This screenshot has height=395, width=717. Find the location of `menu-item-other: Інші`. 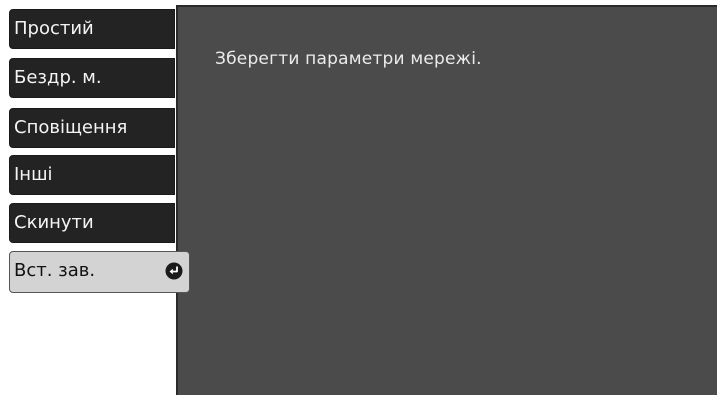

menu-item-other: Інші is located at coordinates (92, 175).